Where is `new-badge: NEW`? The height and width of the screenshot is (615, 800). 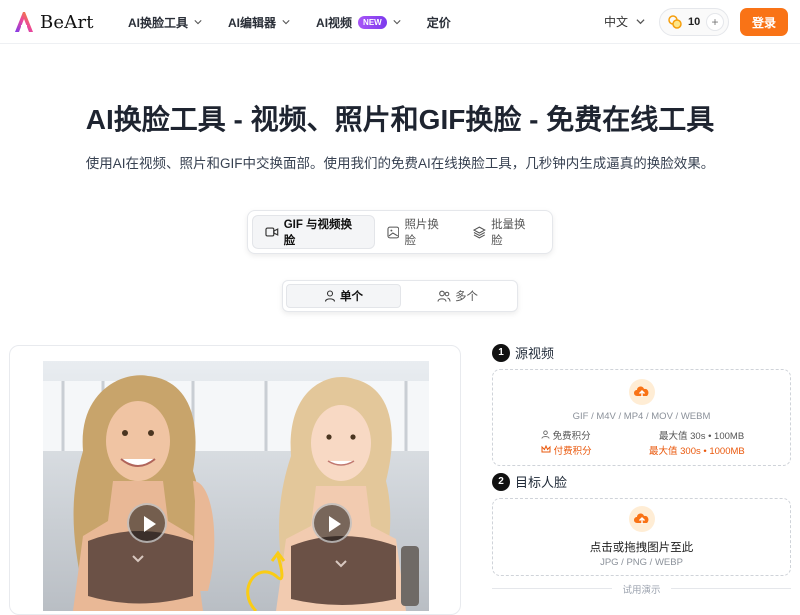 new-badge: NEW is located at coordinates (372, 22).